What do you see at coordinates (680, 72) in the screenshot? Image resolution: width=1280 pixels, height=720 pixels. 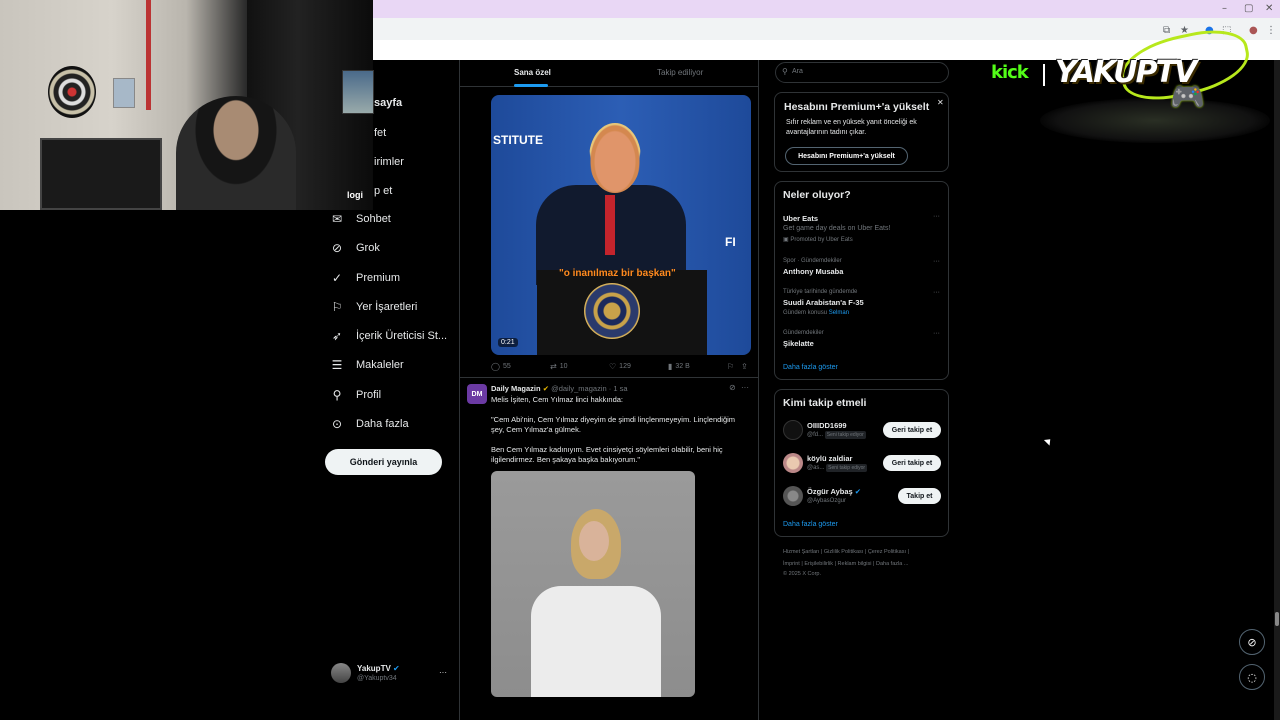 I see `tab-following: Takip ediliyor` at bounding box center [680, 72].